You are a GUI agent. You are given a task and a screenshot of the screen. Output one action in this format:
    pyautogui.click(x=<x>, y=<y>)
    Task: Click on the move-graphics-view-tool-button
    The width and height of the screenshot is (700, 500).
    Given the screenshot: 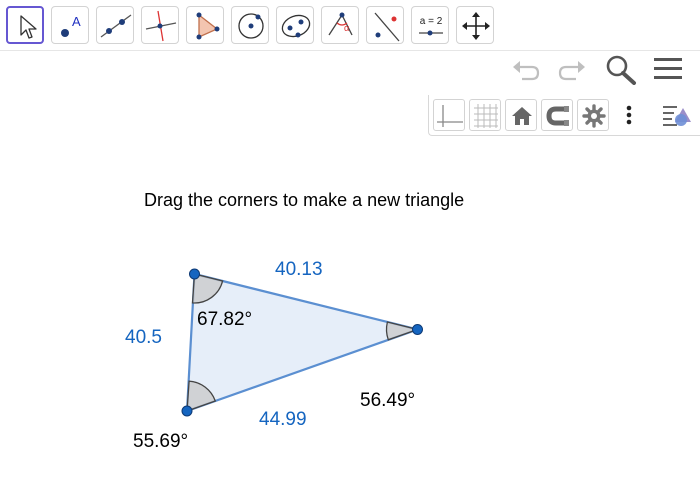 What is the action you would take?
    pyautogui.click(x=475, y=25)
    